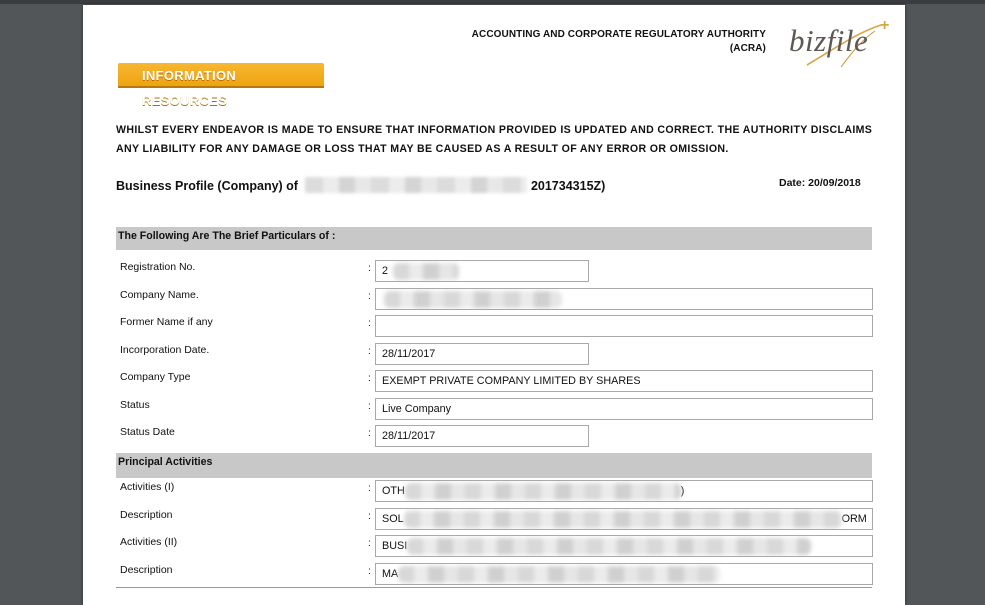  What do you see at coordinates (482, 271) in the screenshot?
I see `field-registration-no: 2` at bounding box center [482, 271].